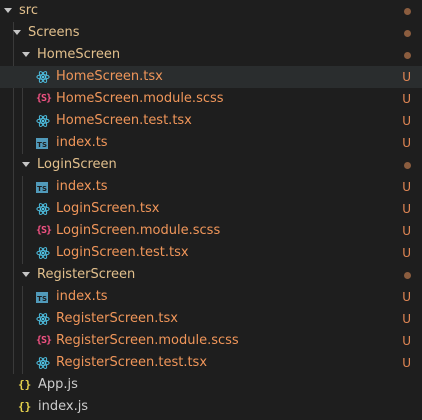 The width and height of the screenshot is (422, 420). I want to click on tree-item-label: HomeScreen.module.scss, so click(140, 98).